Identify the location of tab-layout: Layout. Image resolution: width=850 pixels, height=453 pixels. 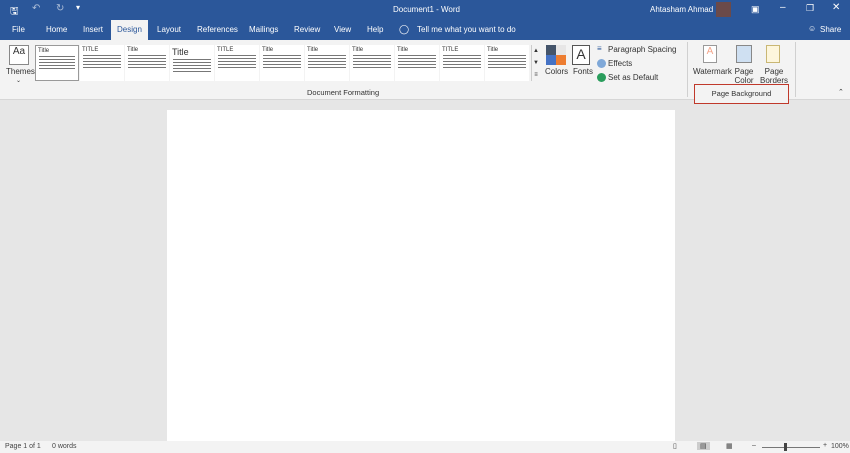
(169, 29).